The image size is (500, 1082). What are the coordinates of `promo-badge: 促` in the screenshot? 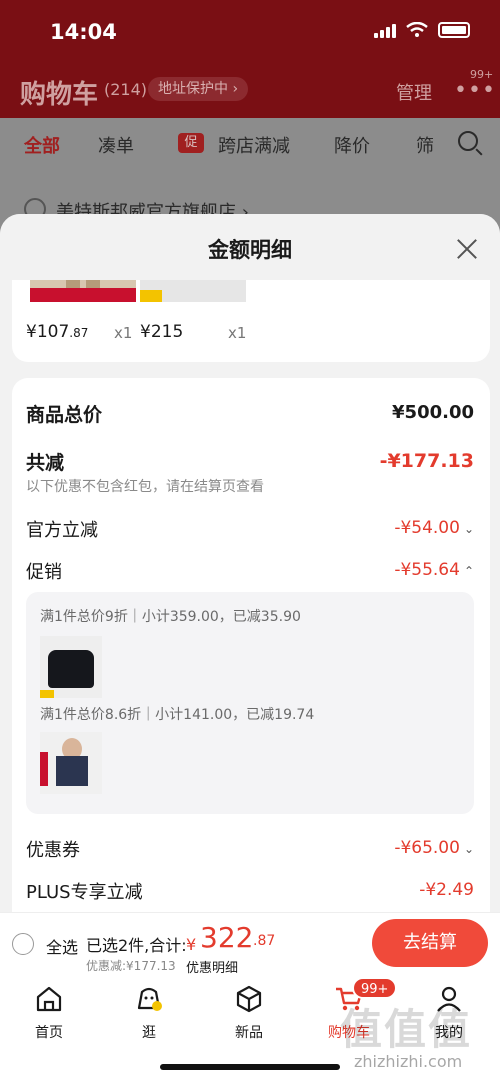 It's located at (191, 143).